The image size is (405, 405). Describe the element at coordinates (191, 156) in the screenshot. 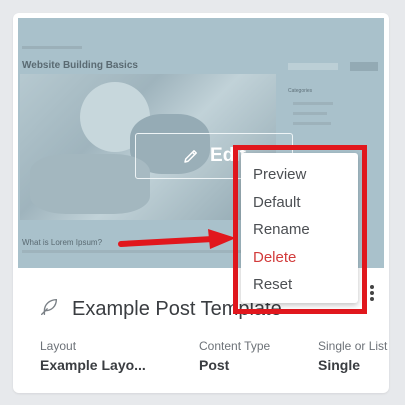

I see `pencil-icon` at that location.